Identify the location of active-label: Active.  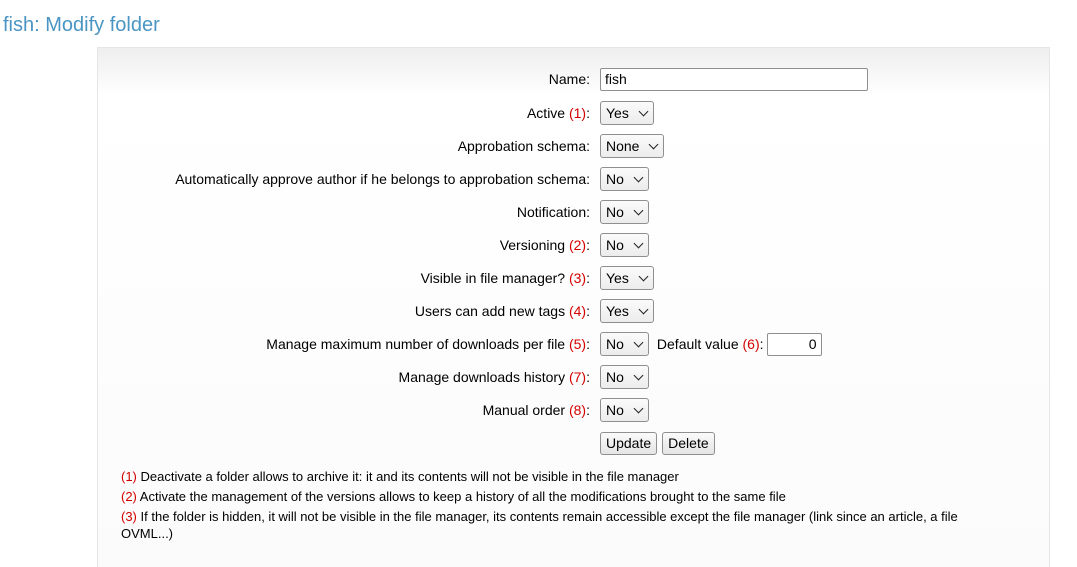
(546, 113).